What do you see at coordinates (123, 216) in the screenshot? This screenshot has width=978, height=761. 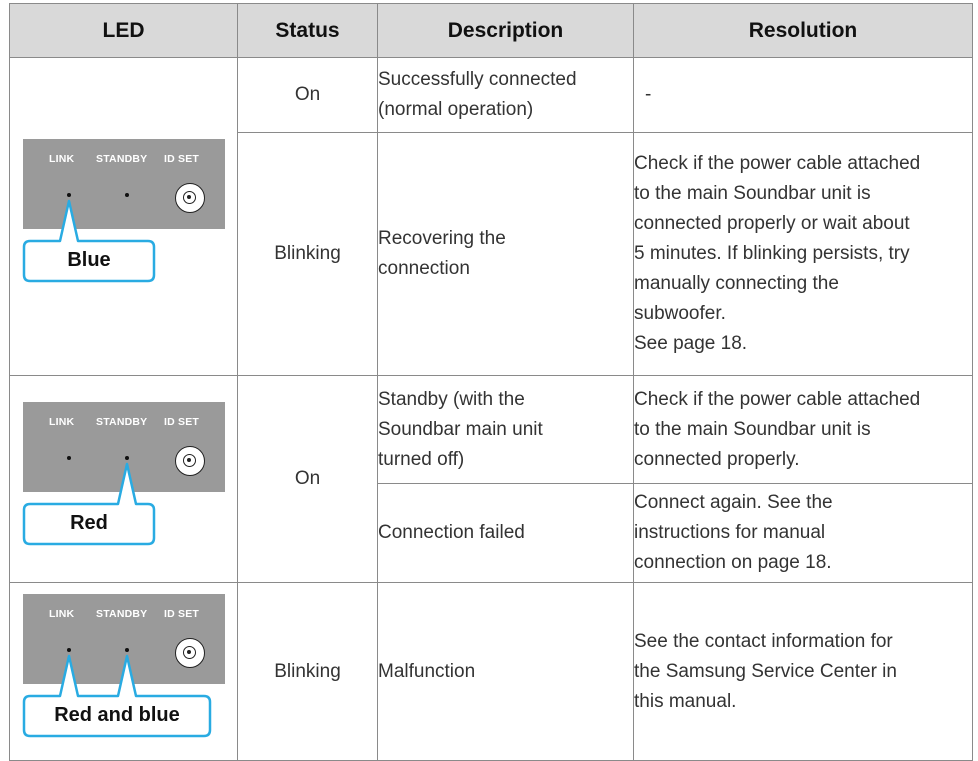 I see `led-illustration-blue: LINK STANDBY ID SET Blue` at bounding box center [123, 216].